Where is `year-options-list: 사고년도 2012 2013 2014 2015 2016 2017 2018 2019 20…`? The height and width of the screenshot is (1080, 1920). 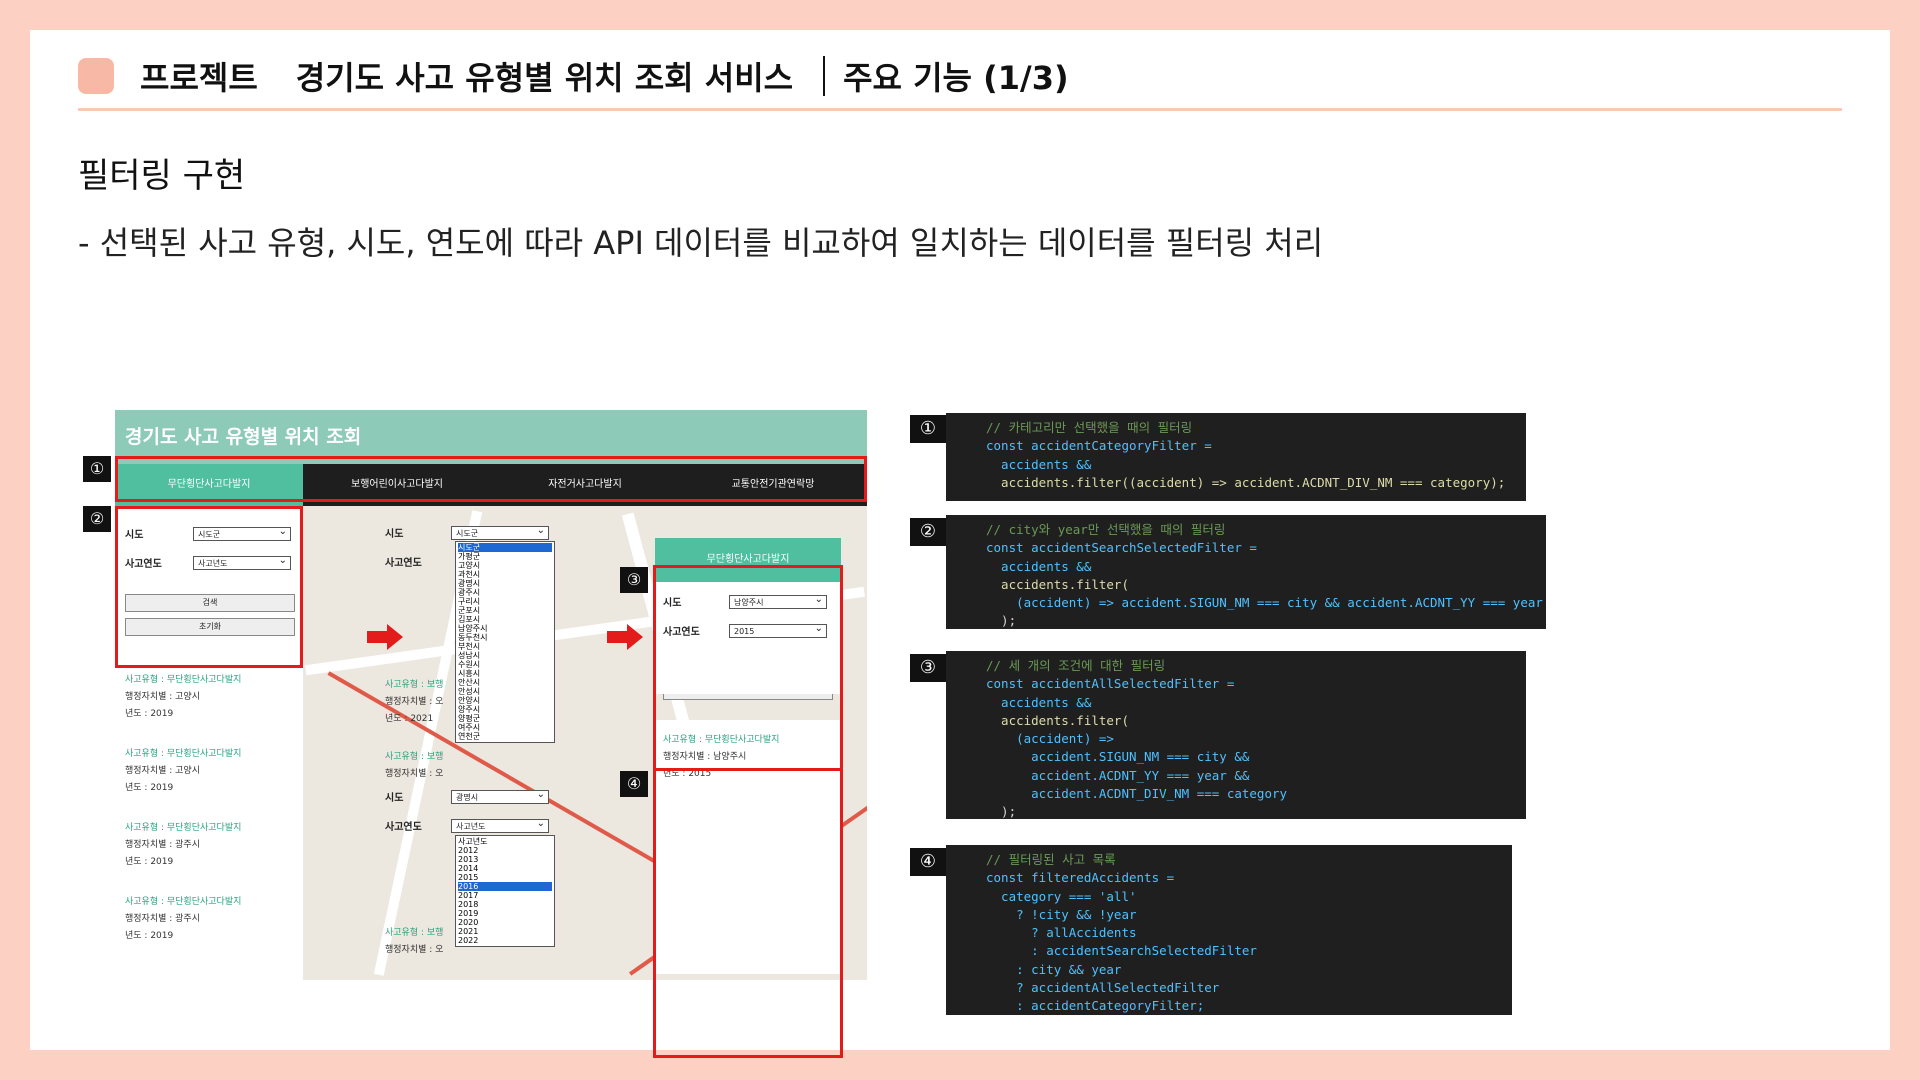
year-options-list: 사고년도 2012 2013 2014 2015 2016 2017 2018 2019 20… is located at coordinates (505, 891).